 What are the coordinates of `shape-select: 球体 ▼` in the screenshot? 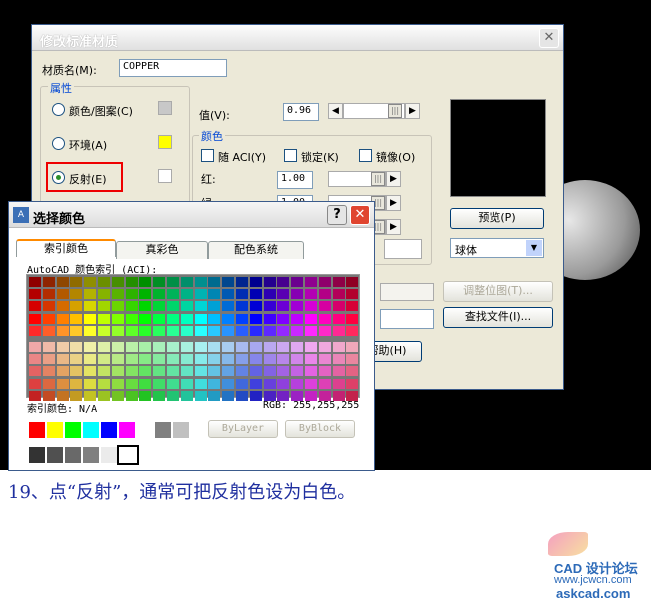 It's located at (497, 248).